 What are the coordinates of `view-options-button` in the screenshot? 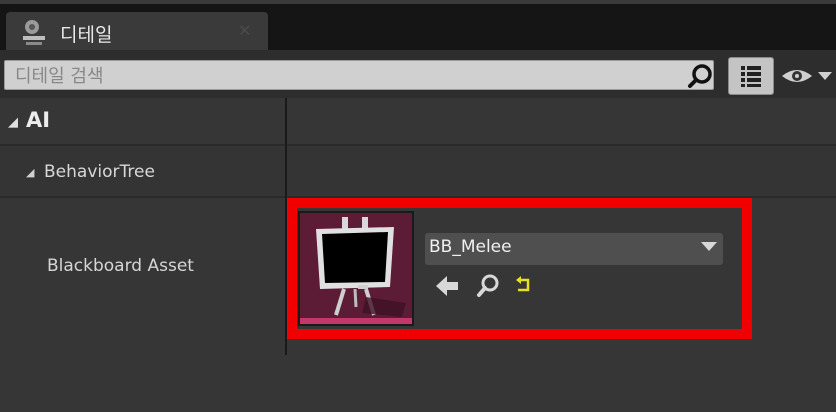 It's located at (751, 76).